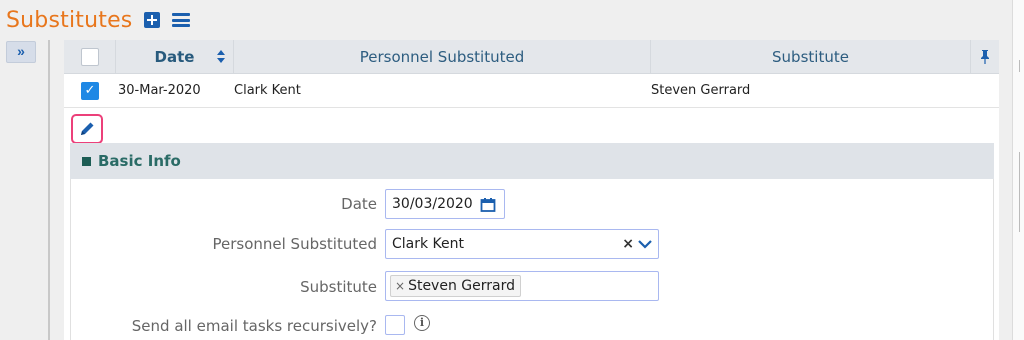 The height and width of the screenshot is (340, 1024). What do you see at coordinates (1018, 170) in the screenshot?
I see `right-panel` at bounding box center [1018, 170].